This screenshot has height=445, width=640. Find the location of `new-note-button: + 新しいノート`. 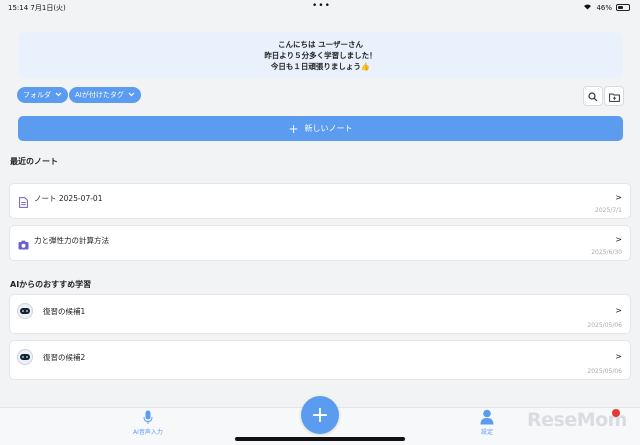

new-note-button: + 新しいノート is located at coordinates (320, 128).